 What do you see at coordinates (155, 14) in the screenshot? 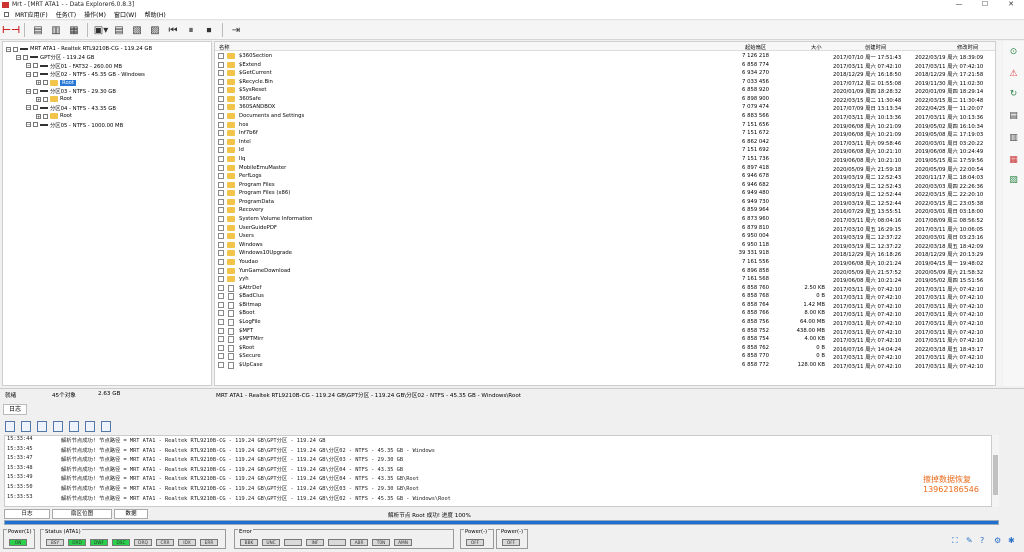
I see `menu-help: 帮助(H)` at bounding box center [155, 14].